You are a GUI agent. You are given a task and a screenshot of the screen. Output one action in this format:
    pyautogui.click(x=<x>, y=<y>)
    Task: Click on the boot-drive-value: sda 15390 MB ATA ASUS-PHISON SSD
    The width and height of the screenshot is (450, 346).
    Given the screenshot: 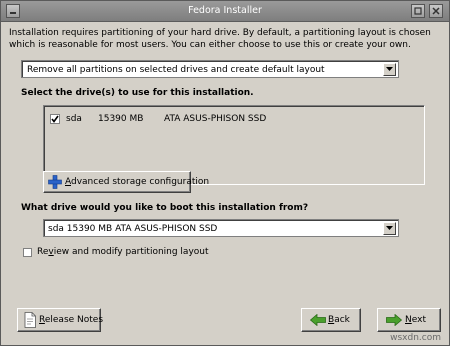 What is the action you would take?
    pyautogui.click(x=133, y=229)
    